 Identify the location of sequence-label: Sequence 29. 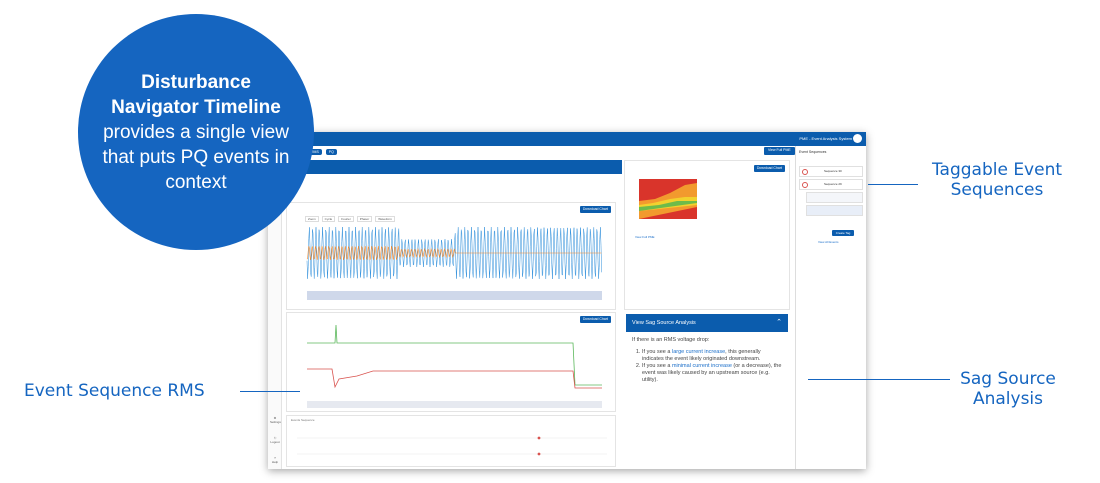
(833, 184).